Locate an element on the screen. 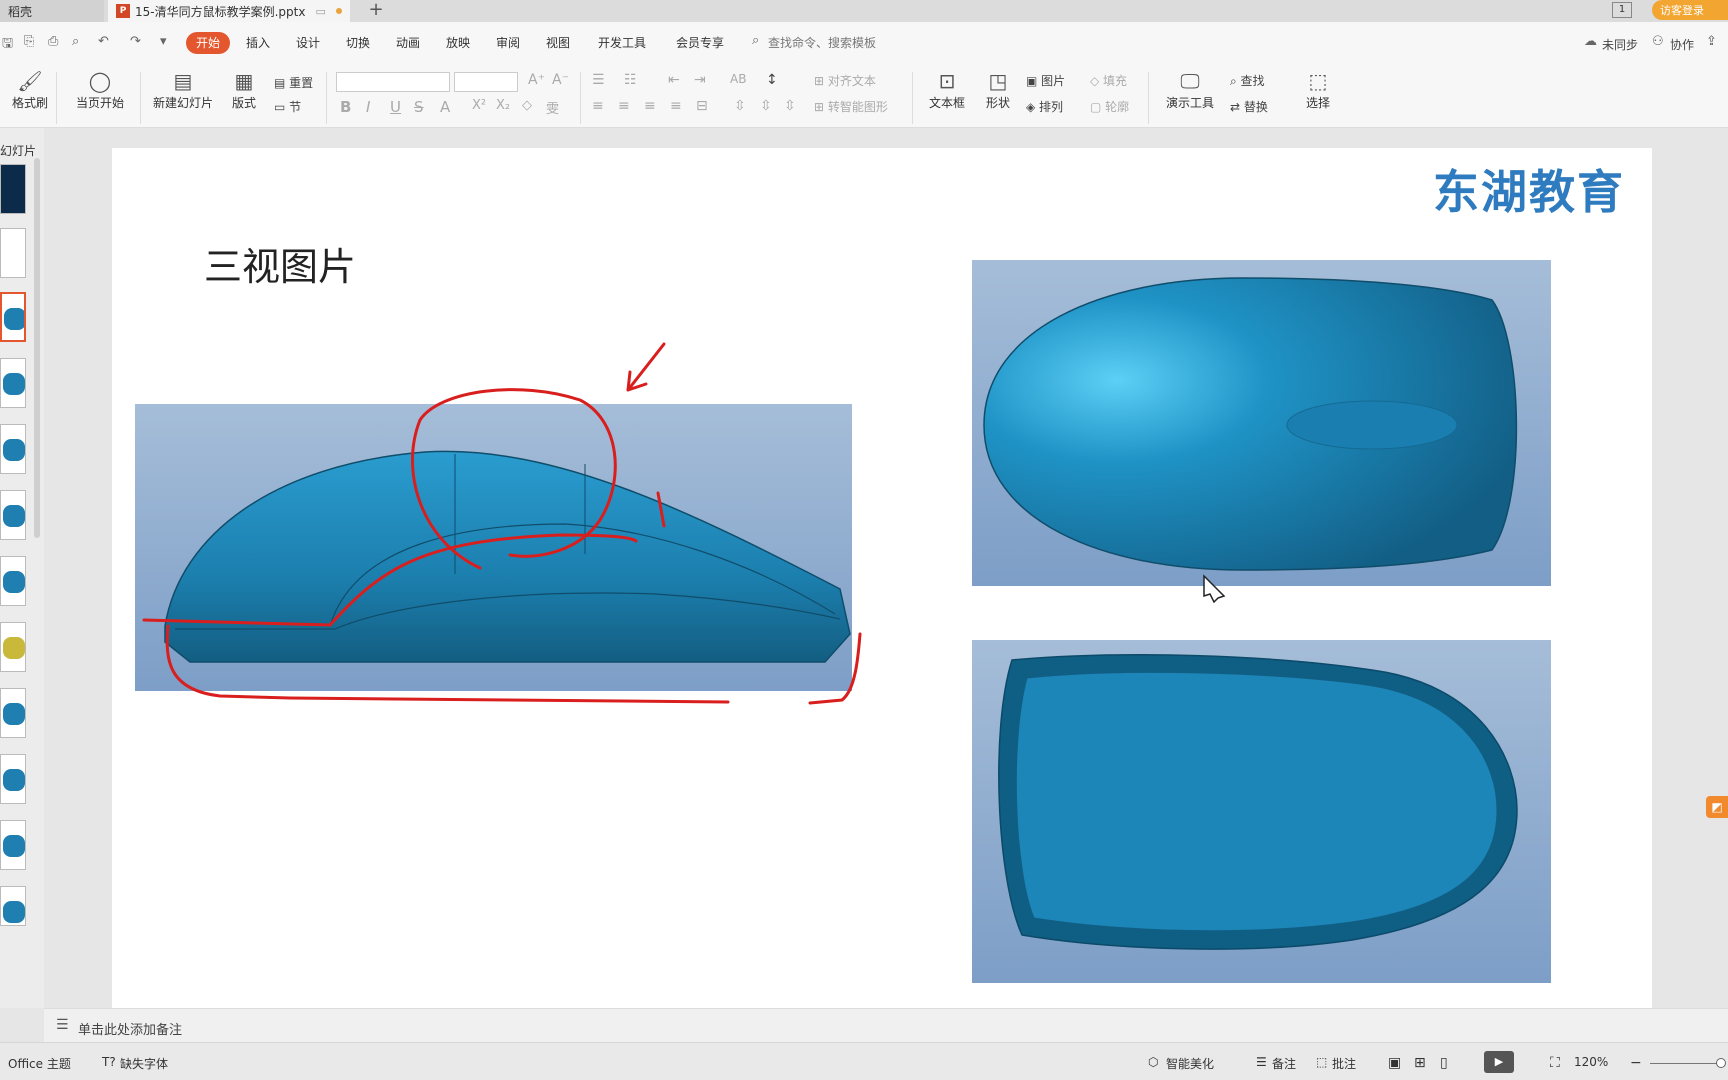 The height and width of the screenshot is (1080, 1728). subscript-icon: X₂ is located at coordinates (503, 105).